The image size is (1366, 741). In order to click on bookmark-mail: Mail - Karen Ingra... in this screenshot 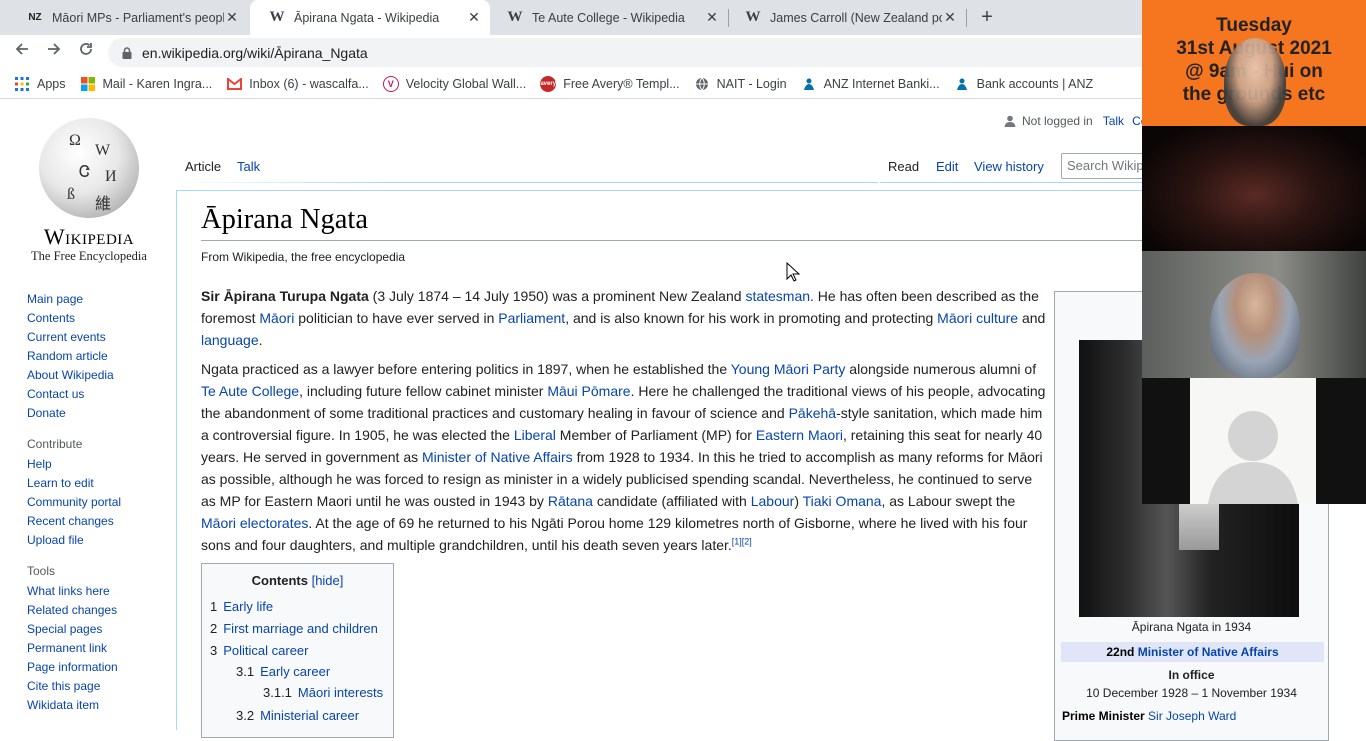, I will do `click(146, 84)`.